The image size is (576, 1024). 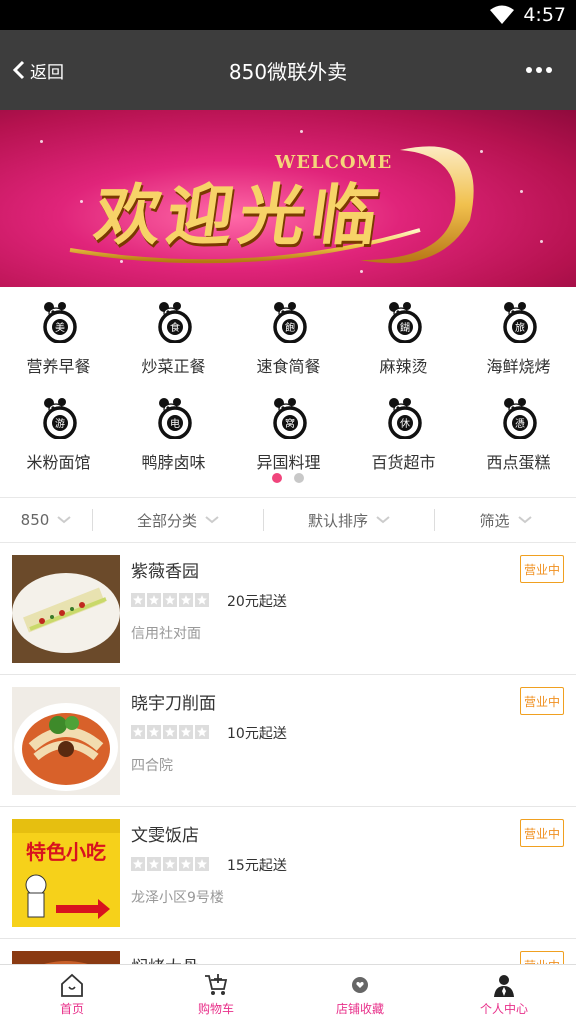 I want to click on filter-location-label: 850, so click(x=35, y=520).